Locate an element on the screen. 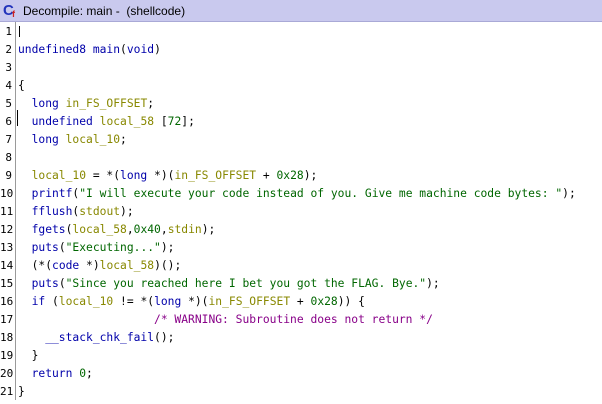 The height and width of the screenshot is (404, 602). code-token: != *( is located at coordinates (133, 301).